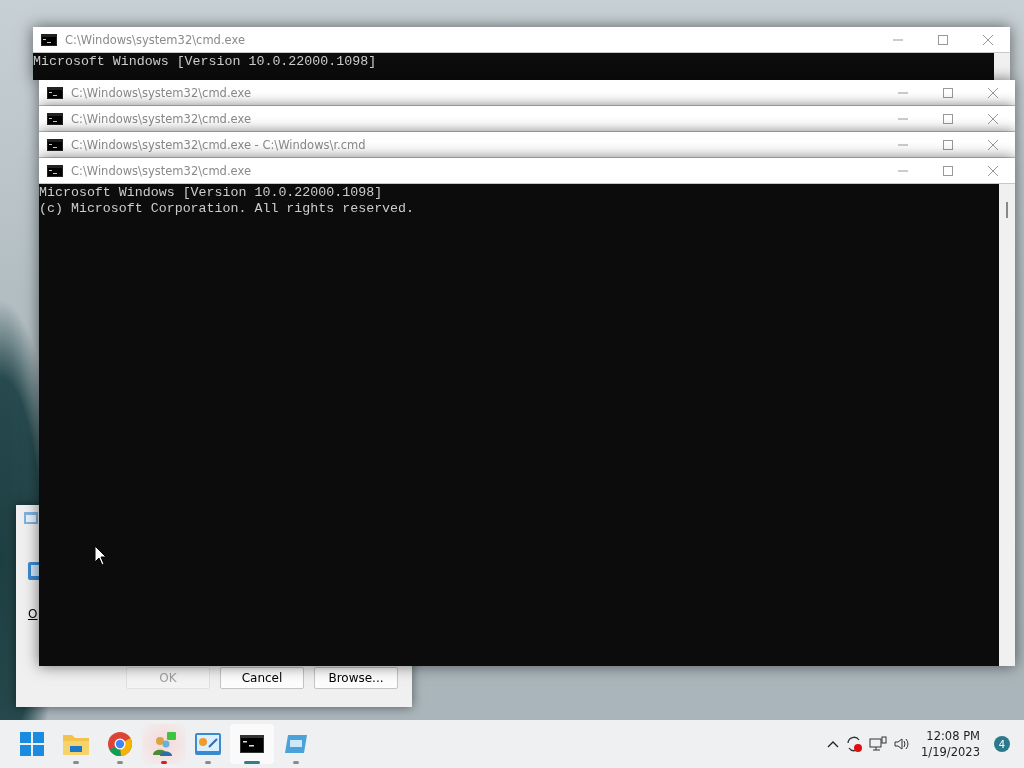  What do you see at coordinates (76, 744) in the screenshot?
I see `folder-icon` at bounding box center [76, 744].